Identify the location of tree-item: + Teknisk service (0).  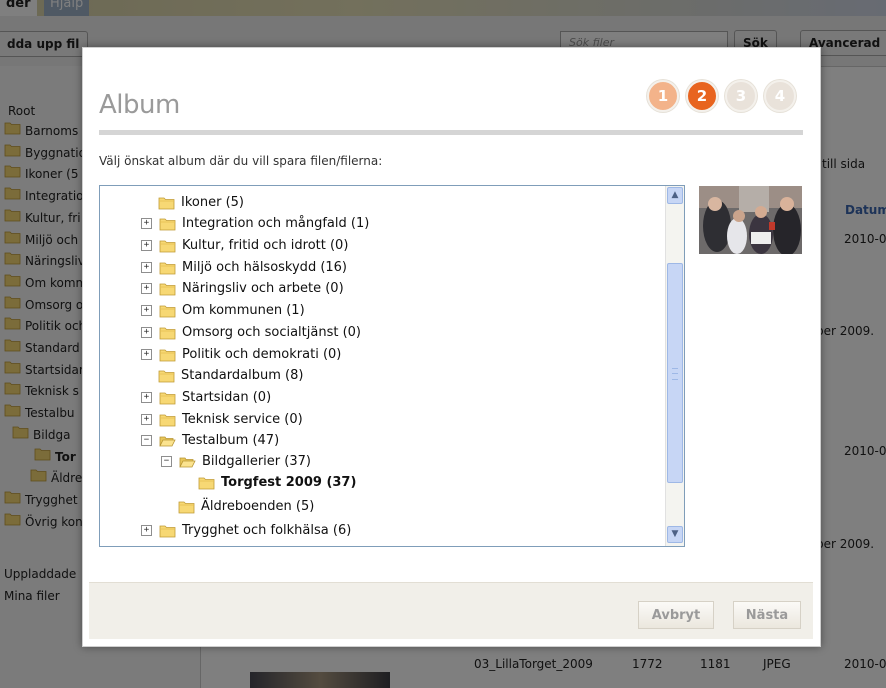
(222, 419).